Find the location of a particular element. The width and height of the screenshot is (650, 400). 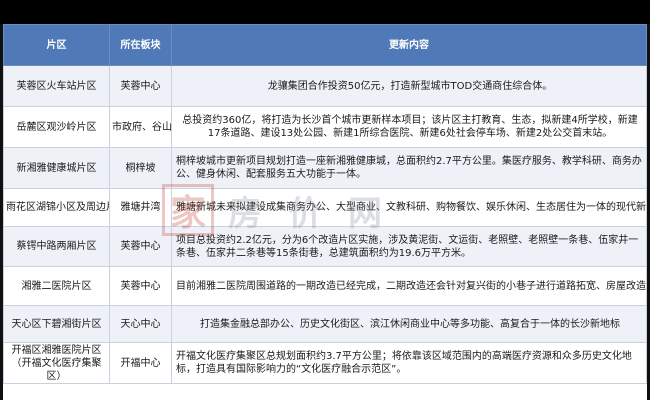

cell-area: 芙蓉区火车站片区 is located at coordinates (56, 86).